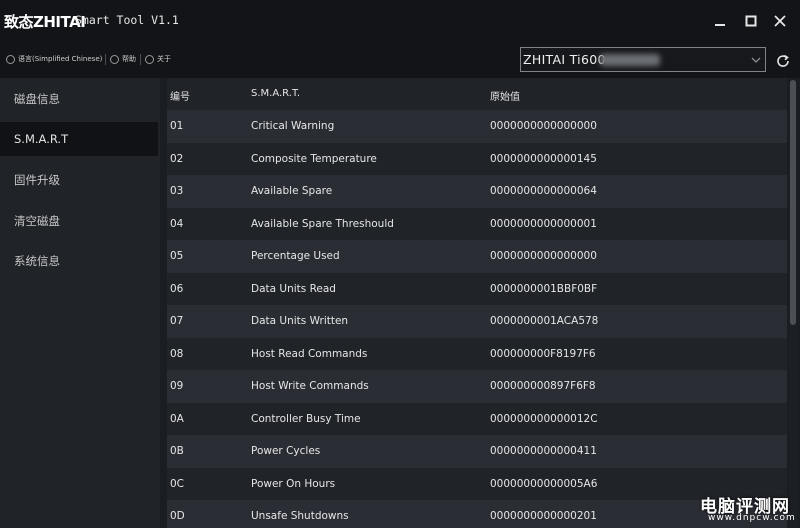  Describe the element at coordinates (177, 223) in the screenshot. I see `row-id: 04` at that location.